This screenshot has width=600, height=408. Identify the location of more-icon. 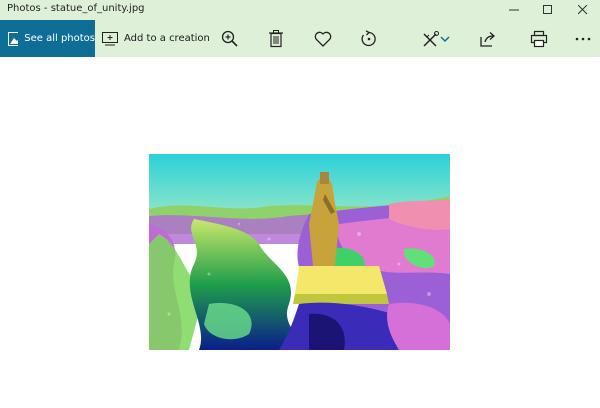
(583, 39).